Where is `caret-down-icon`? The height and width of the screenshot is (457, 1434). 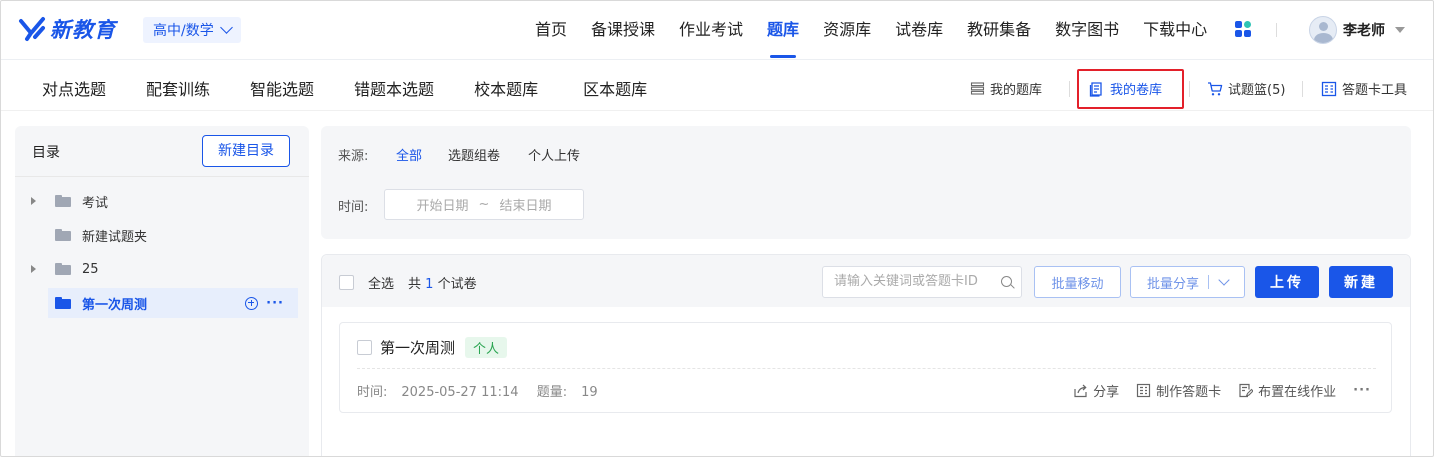
caret-down-icon is located at coordinates (1400, 30).